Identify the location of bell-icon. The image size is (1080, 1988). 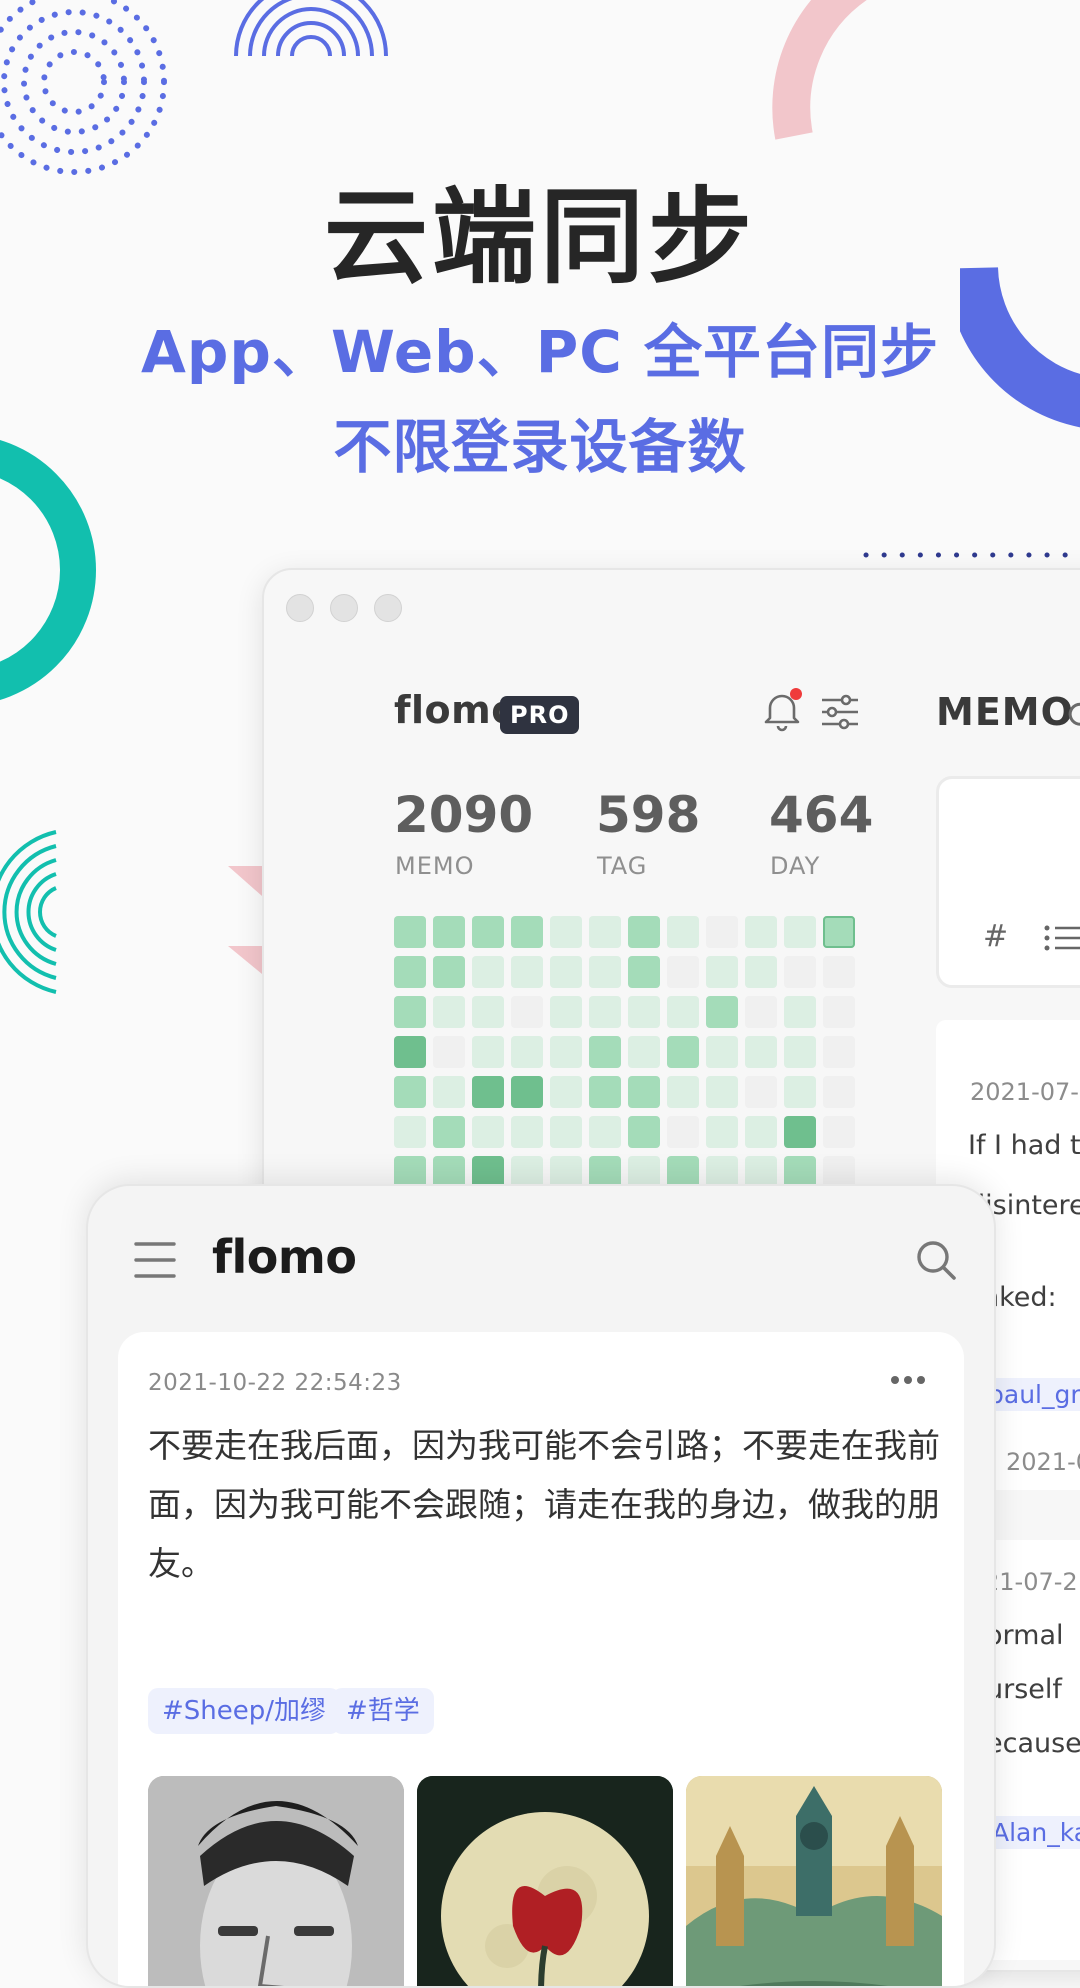
(782, 710).